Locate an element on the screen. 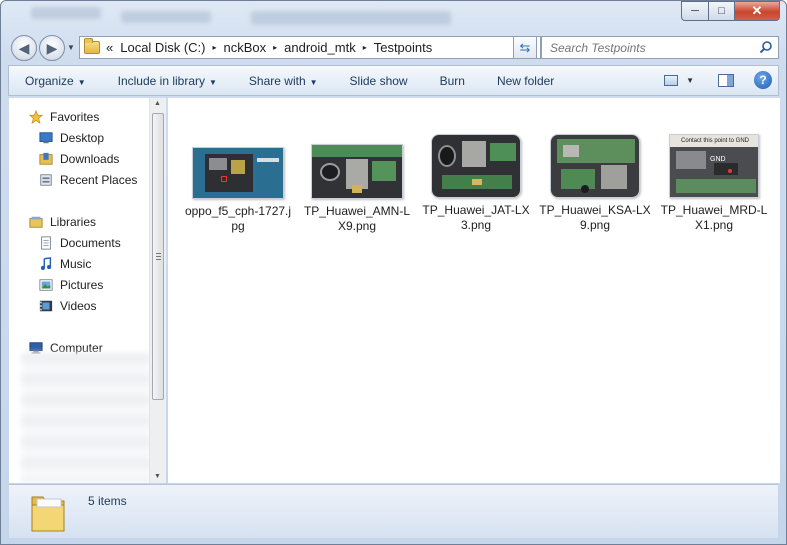 This screenshot has width=787, height=545. arrow-right-icon: ▶ is located at coordinates (52, 47).